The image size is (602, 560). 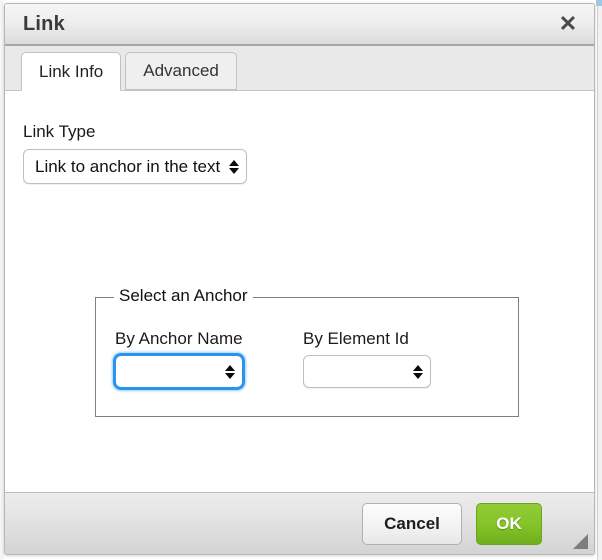 What do you see at coordinates (299, 25) in the screenshot?
I see `dialog-titlebar: Link ✕` at bounding box center [299, 25].